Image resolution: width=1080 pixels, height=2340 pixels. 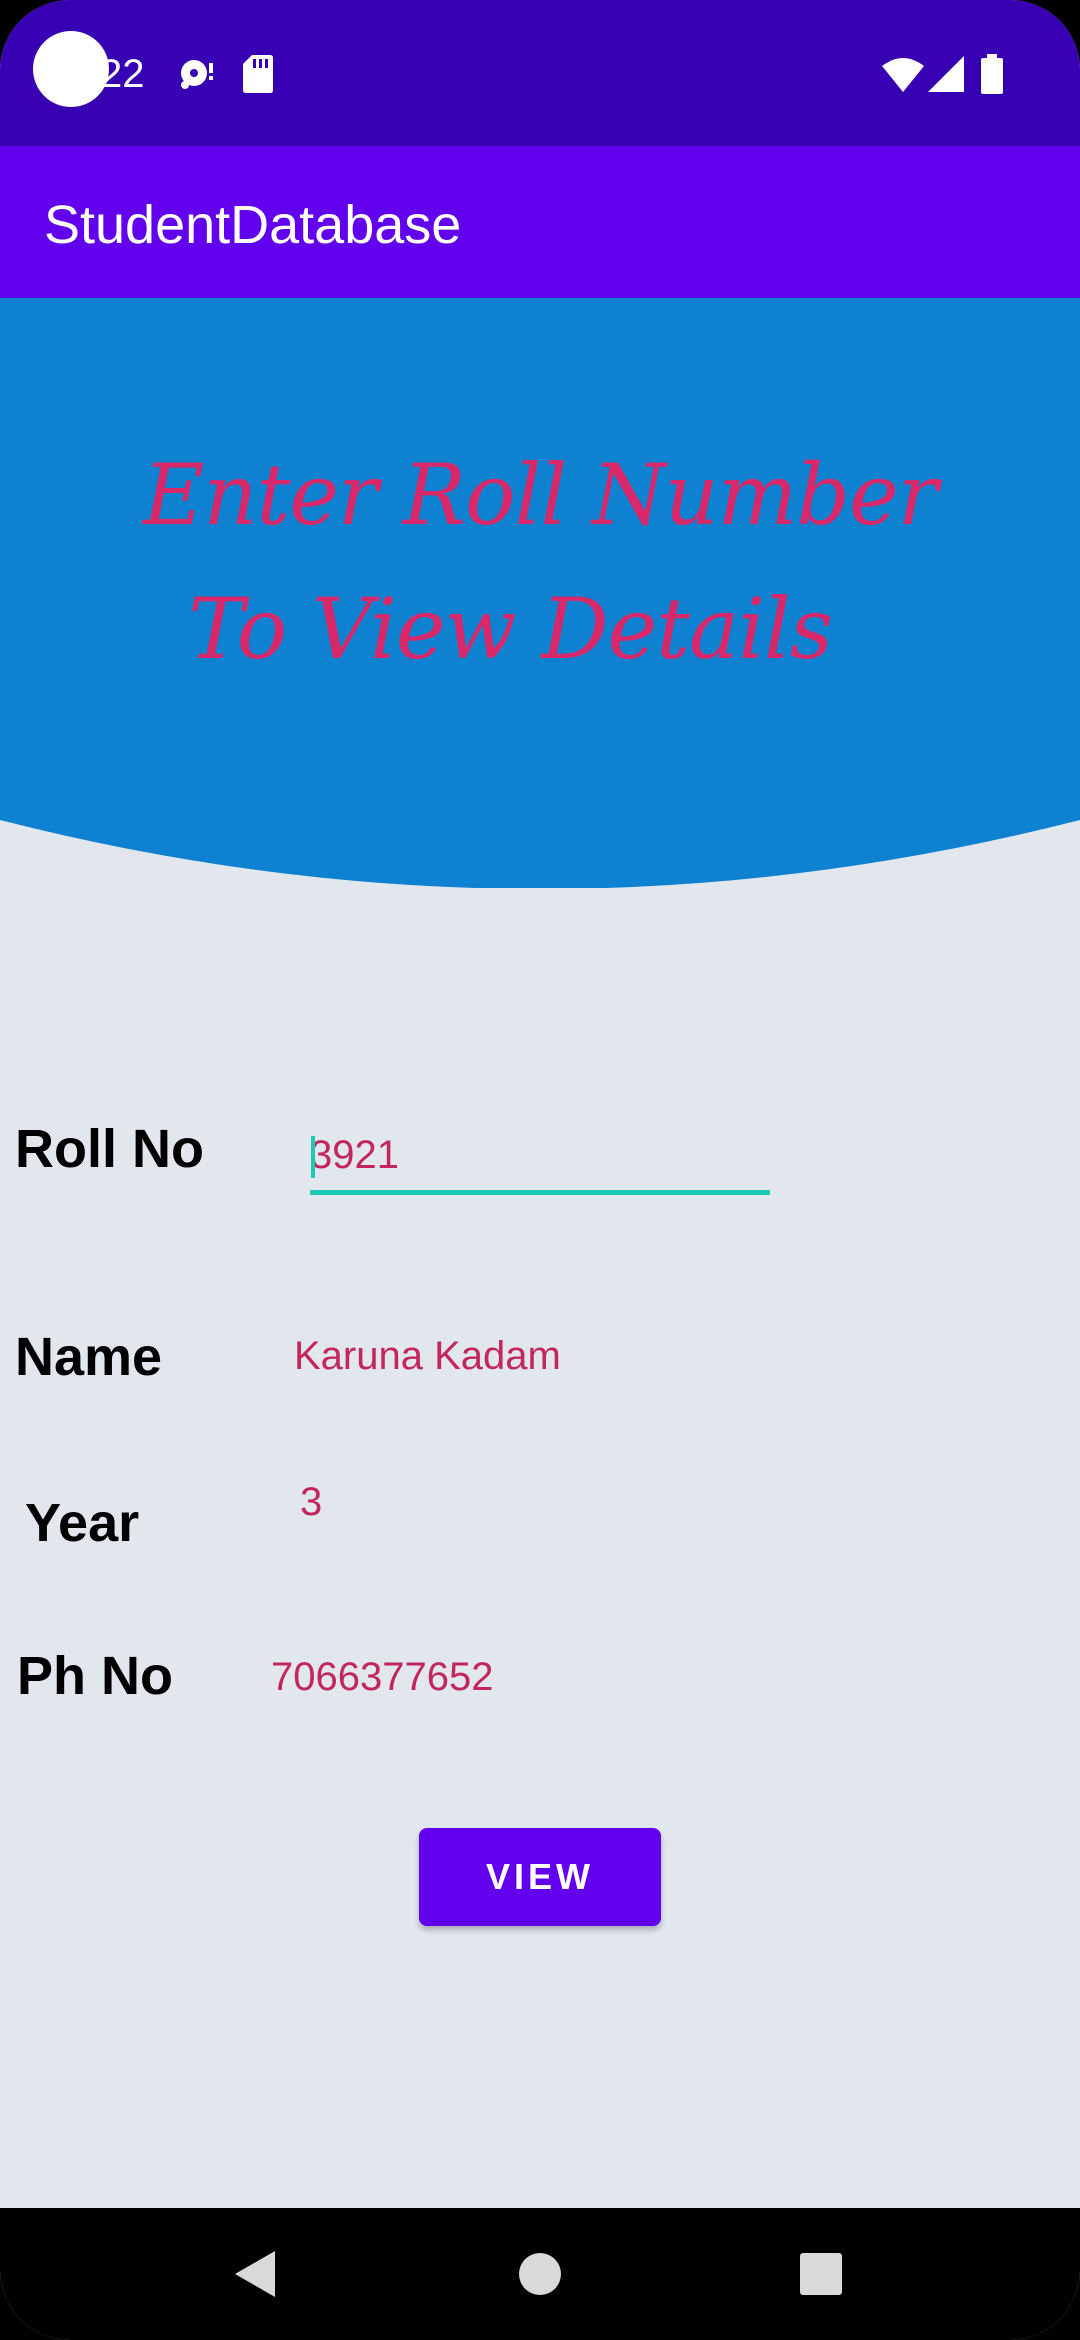 I want to click on banner-line-1: Enter Roll Number, so click(x=540, y=495).